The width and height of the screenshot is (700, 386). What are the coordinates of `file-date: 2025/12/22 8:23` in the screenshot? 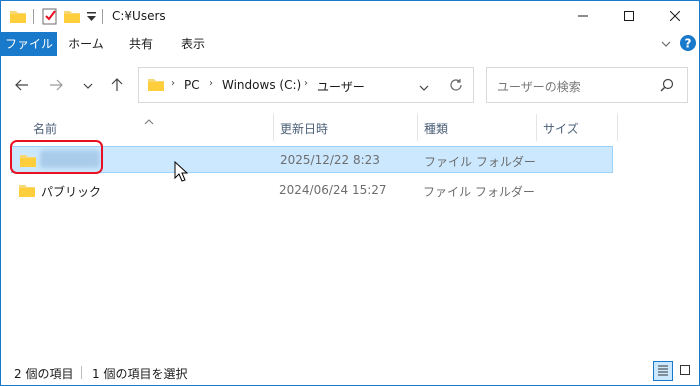 It's located at (330, 160).